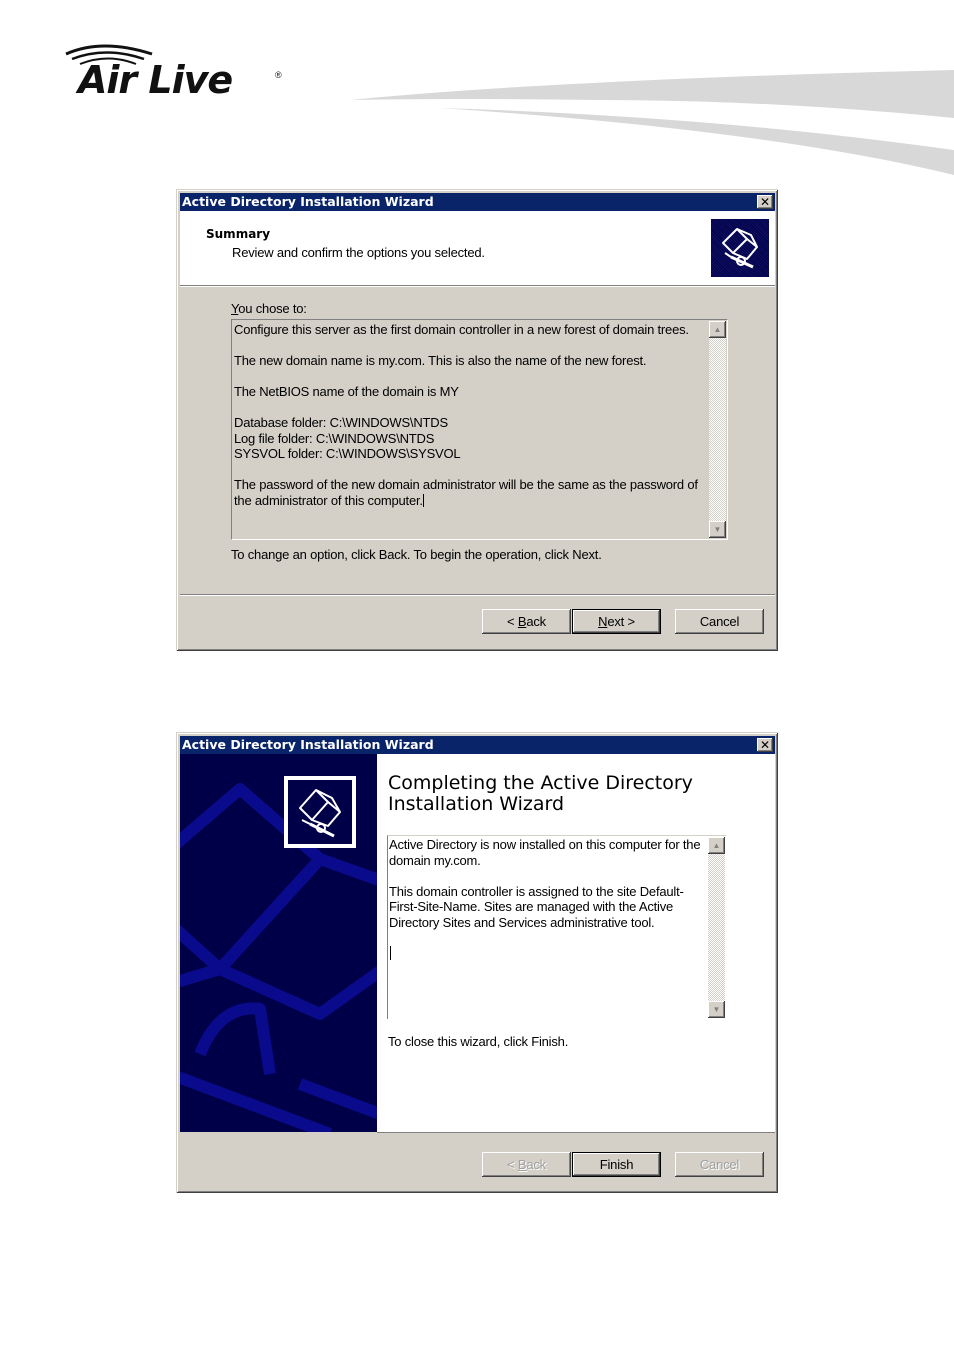 Image resolution: width=954 pixels, height=1350 pixels. What do you see at coordinates (478, 1041) in the screenshot?
I see `instruction-text: To close this wizard, click Finish.` at bounding box center [478, 1041].